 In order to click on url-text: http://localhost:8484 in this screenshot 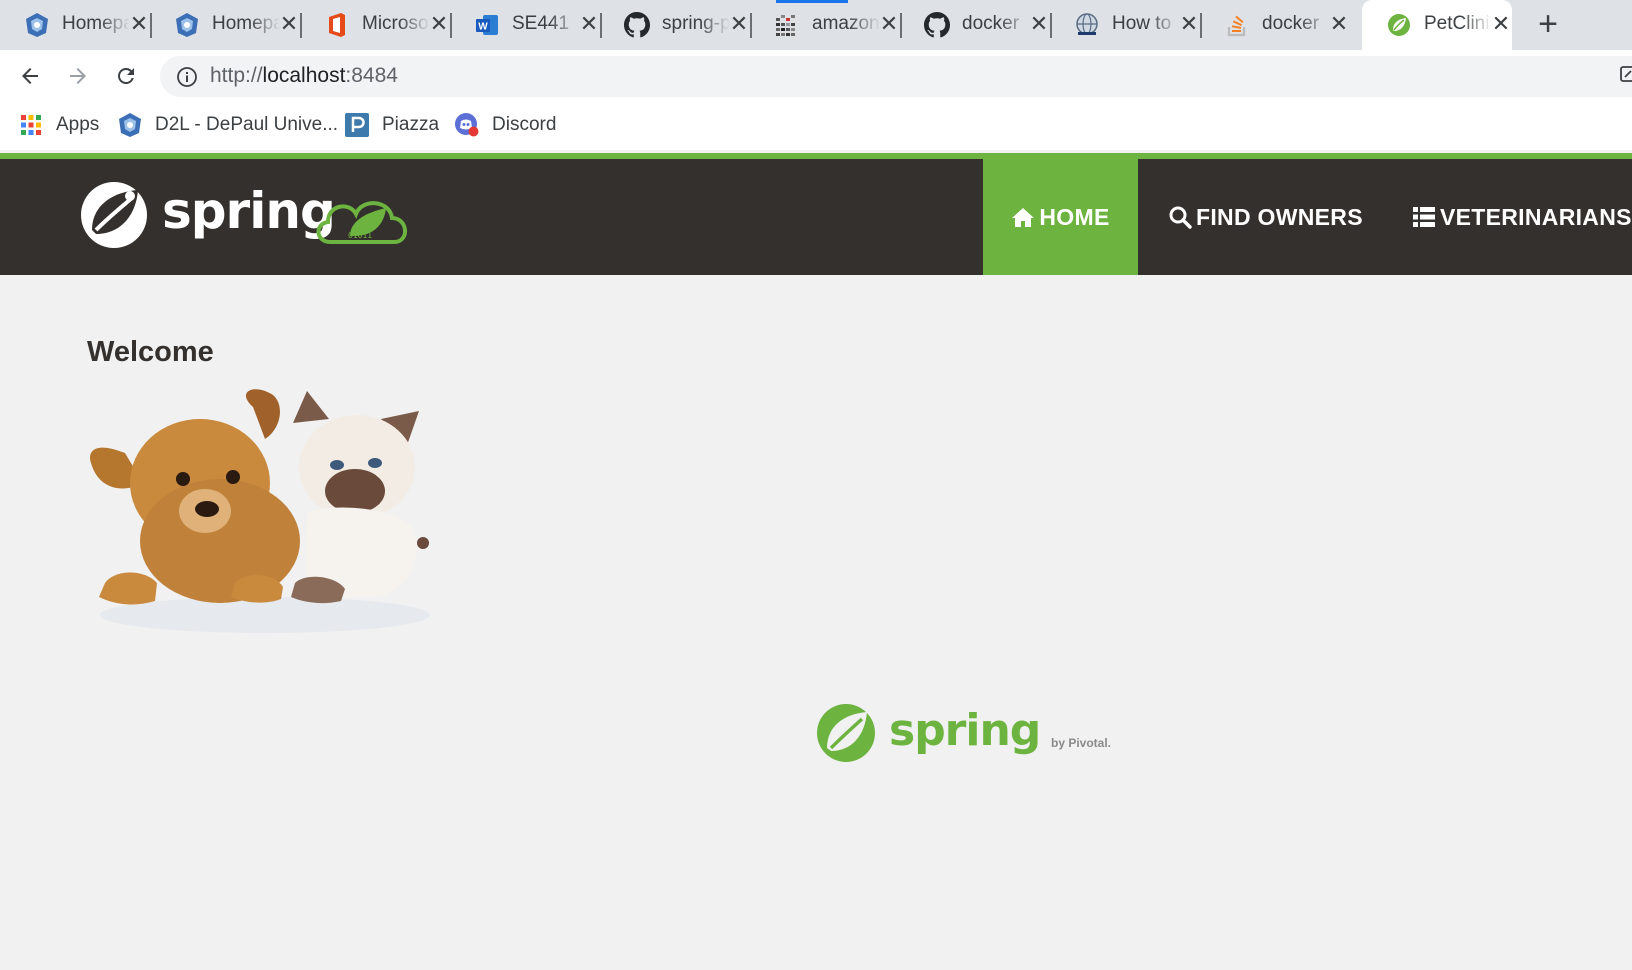, I will do `click(304, 76)`.